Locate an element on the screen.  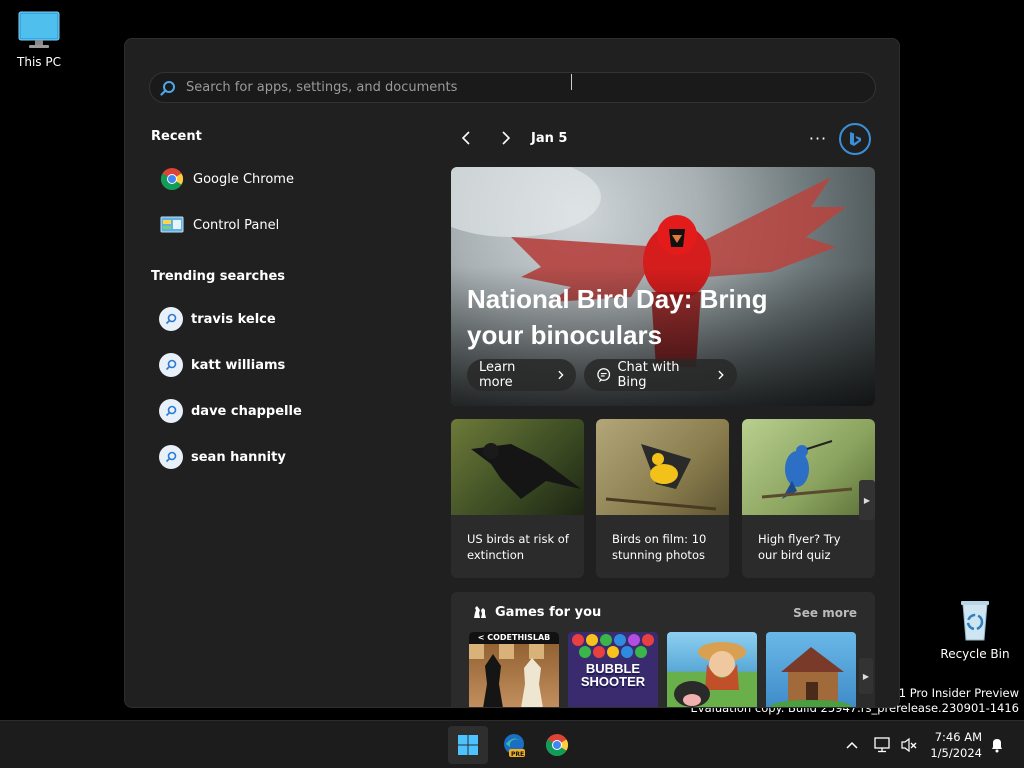
recent-item-google-chrome: Google Chrome is located at coordinates (289, 179).